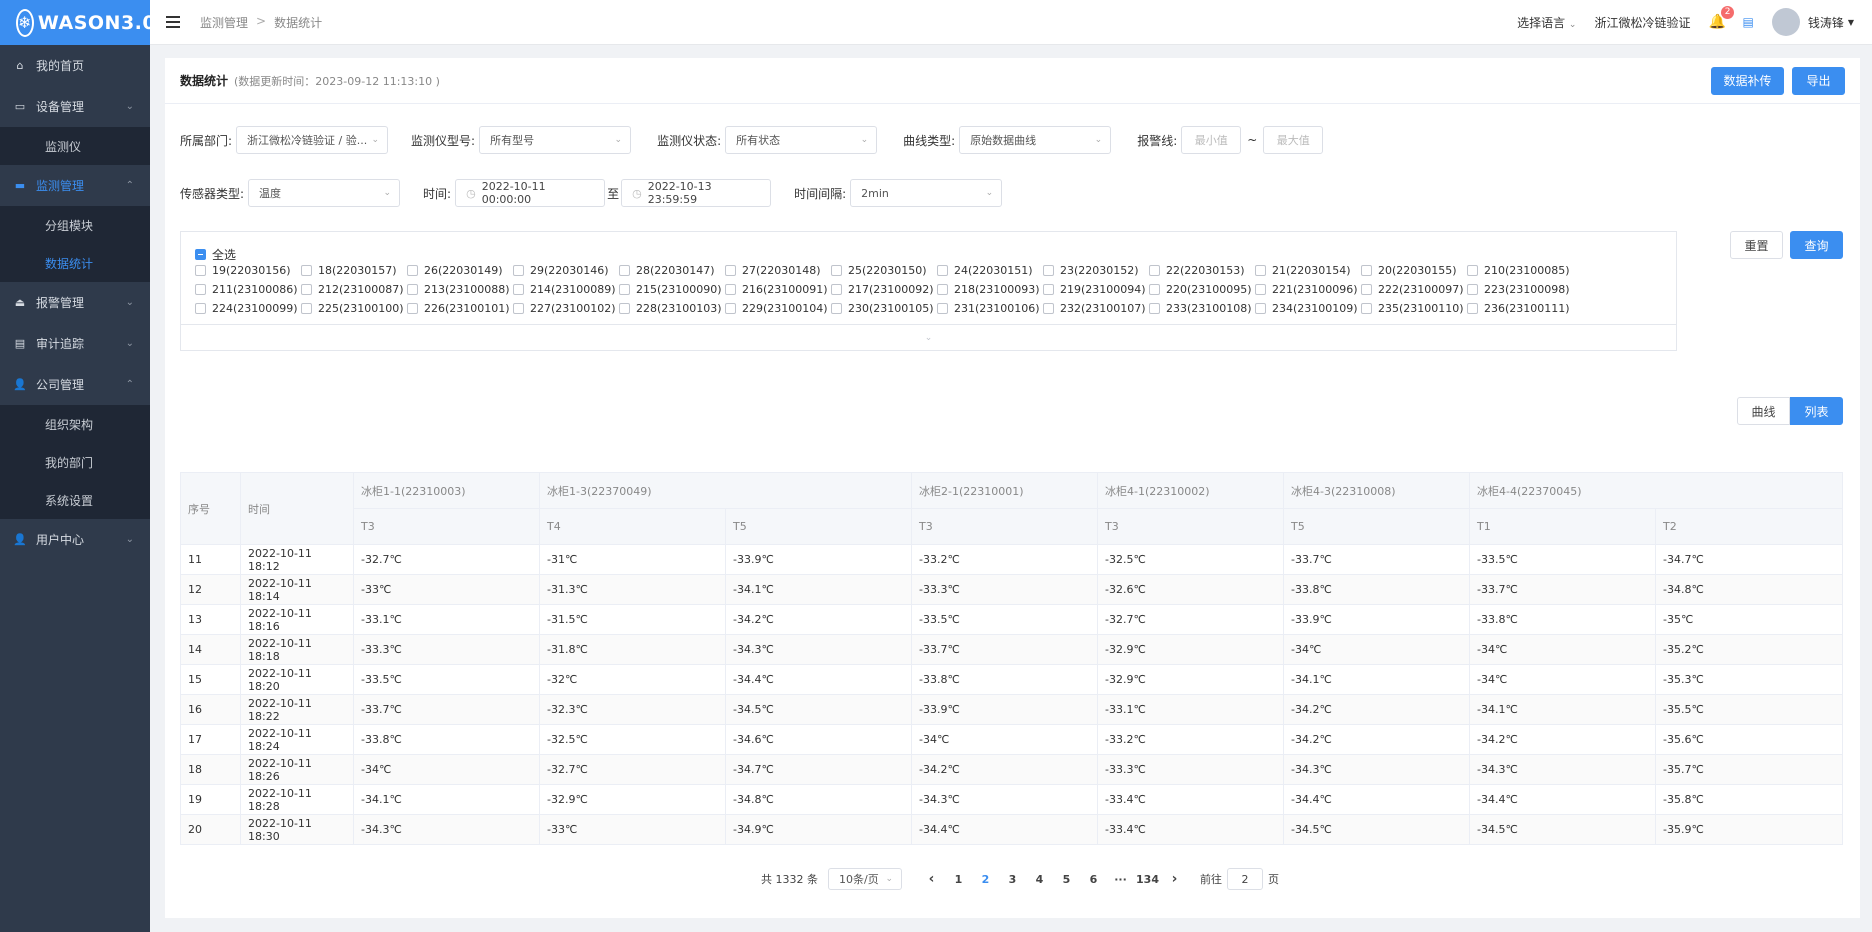 The image size is (1872, 932). I want to click on page-number-button: 6, so click(1093, 879).